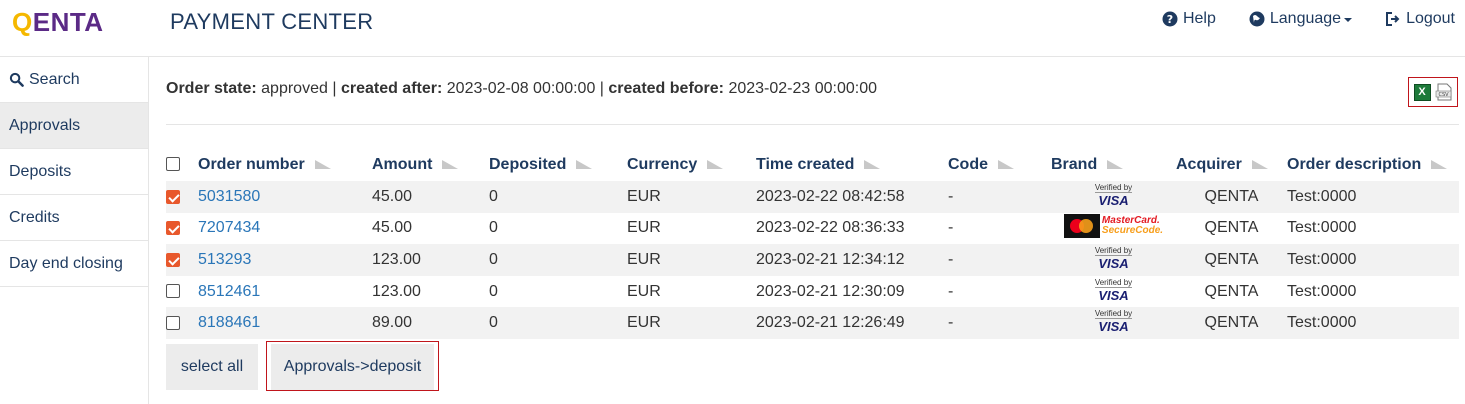 This screenshot has height=404, width=1465. I want to click on column-deposited: Deposited, so click(558, 164).